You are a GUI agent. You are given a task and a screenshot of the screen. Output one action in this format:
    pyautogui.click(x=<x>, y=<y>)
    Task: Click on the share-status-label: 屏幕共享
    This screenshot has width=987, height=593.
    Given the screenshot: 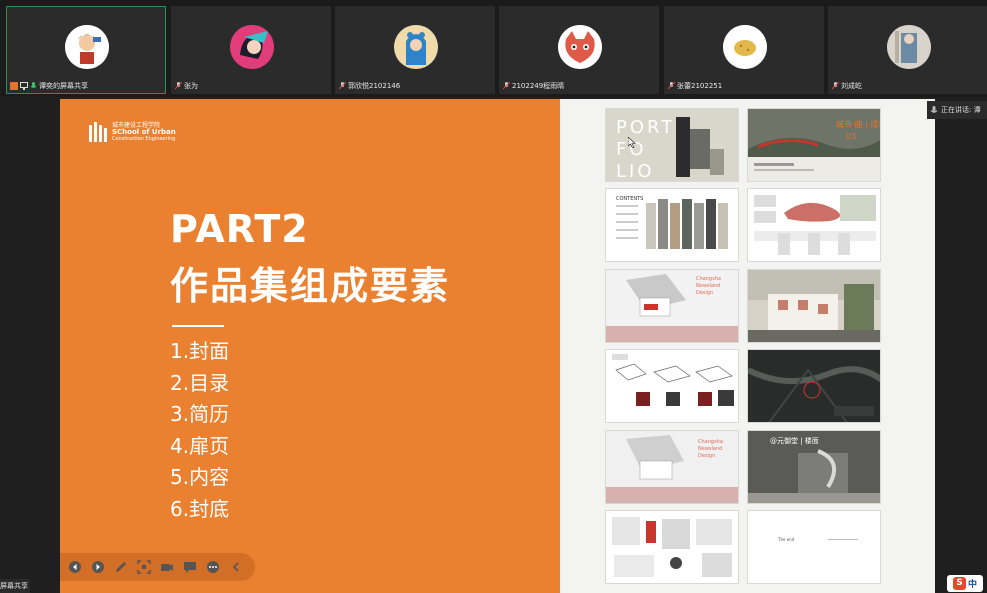 What is the action you would take?
    pyautogui.click(x=15, y=586)
    